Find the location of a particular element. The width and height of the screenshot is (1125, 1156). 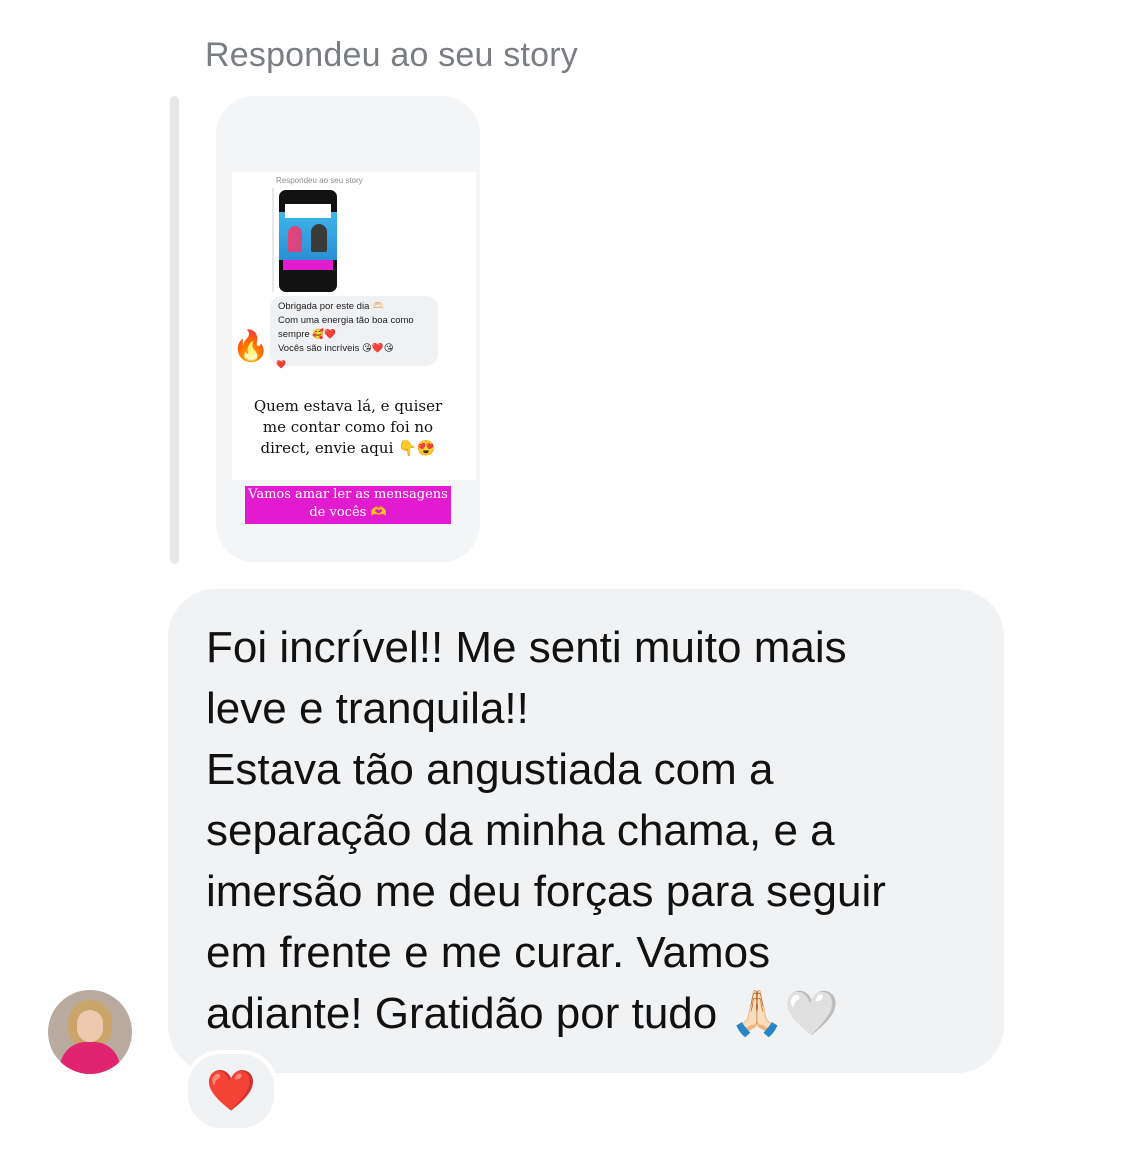

message-line: separação da minha chama, e a is located at coordinates (520, 830).